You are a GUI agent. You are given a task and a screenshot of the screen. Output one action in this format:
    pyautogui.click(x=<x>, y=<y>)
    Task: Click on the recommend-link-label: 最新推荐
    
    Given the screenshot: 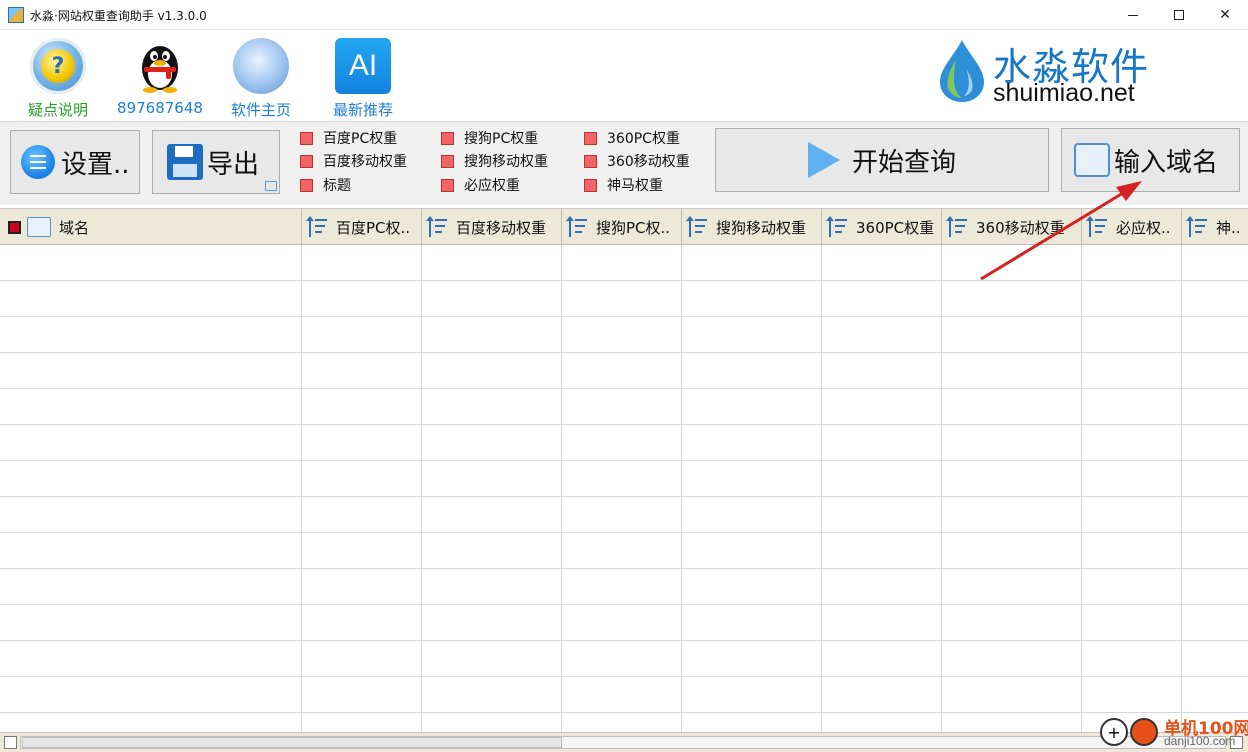 What is the action you would take?
    pyautogui.click(x=362, y=110)
    